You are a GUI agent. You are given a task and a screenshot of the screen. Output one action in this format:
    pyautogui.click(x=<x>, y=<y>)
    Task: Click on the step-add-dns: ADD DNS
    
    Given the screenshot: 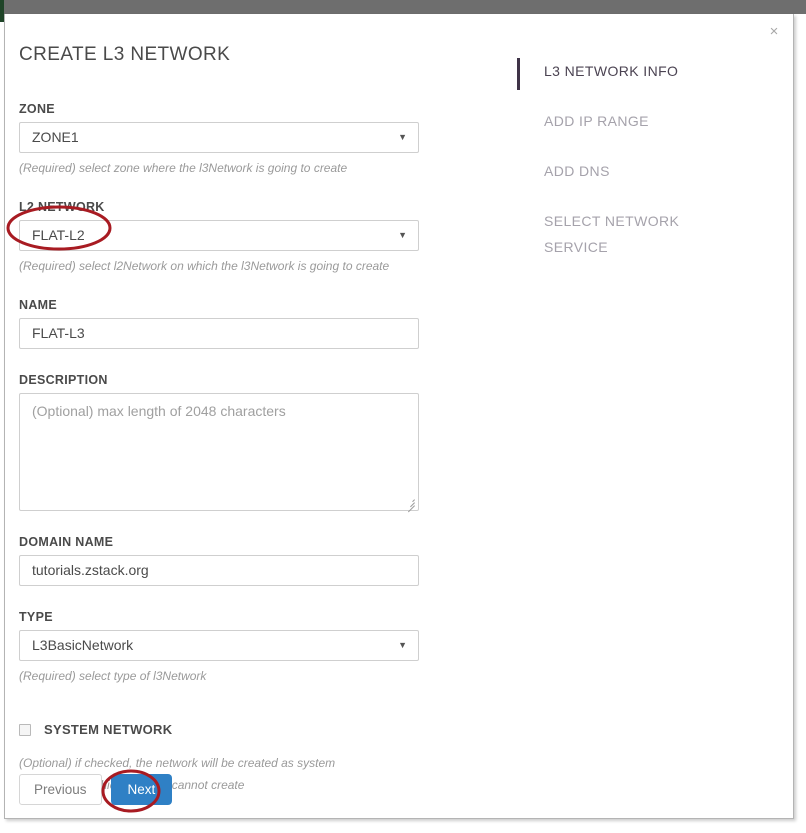 What is the action you would take?
    pyautogui.click(x=642, y=171)
    